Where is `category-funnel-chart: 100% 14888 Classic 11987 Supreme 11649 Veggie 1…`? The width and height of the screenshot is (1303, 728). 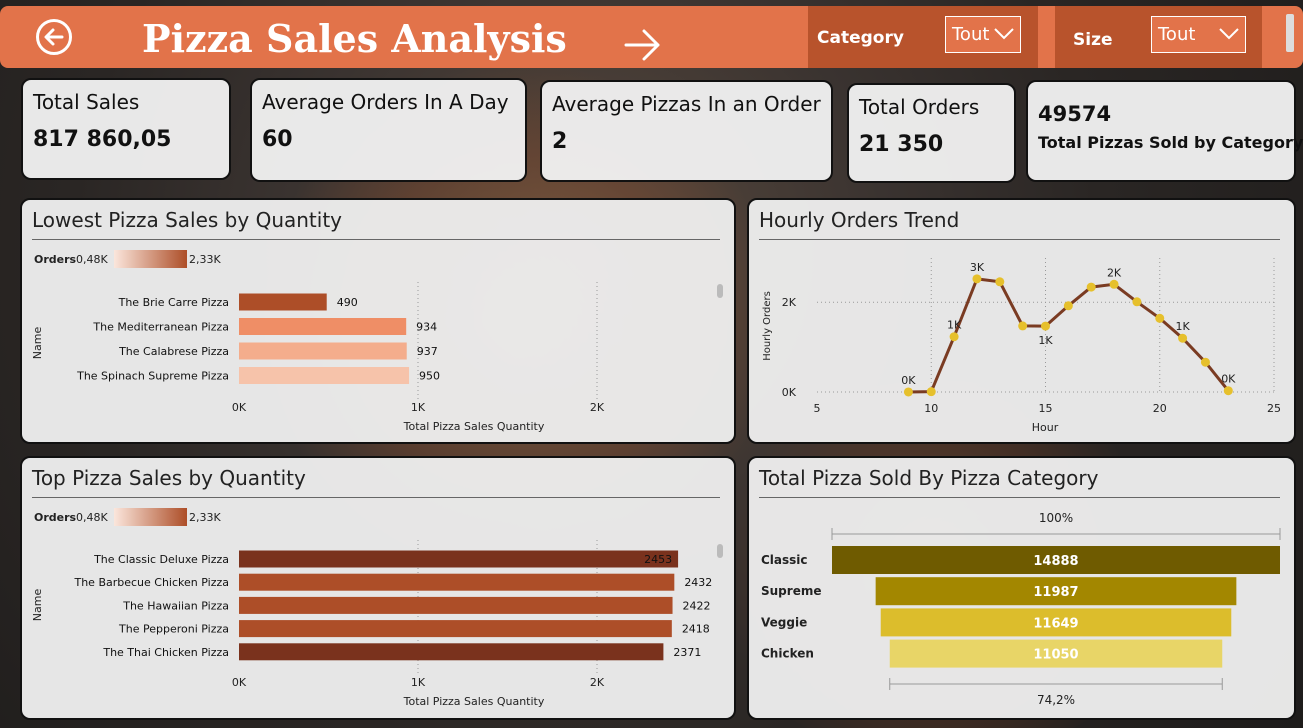
category-funnel-chart: 100% 14888 Classic 11987 Supreme 11649 Veggie 1… is located at coordinates (1021, 609).